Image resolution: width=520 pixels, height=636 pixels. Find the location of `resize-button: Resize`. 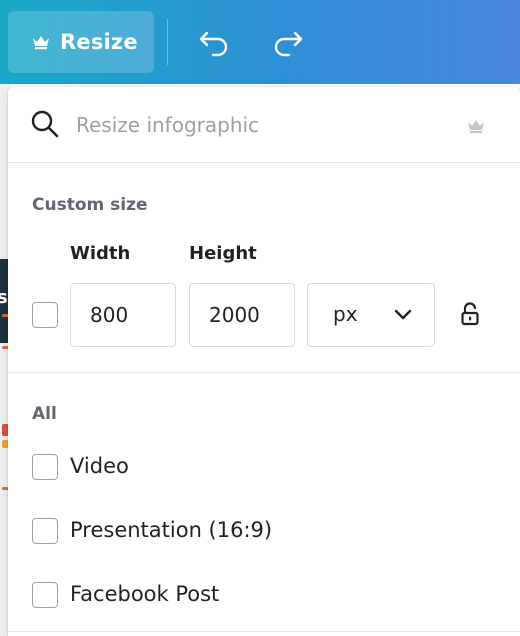

resize-button: Resize is located at coordinates (81, 42).